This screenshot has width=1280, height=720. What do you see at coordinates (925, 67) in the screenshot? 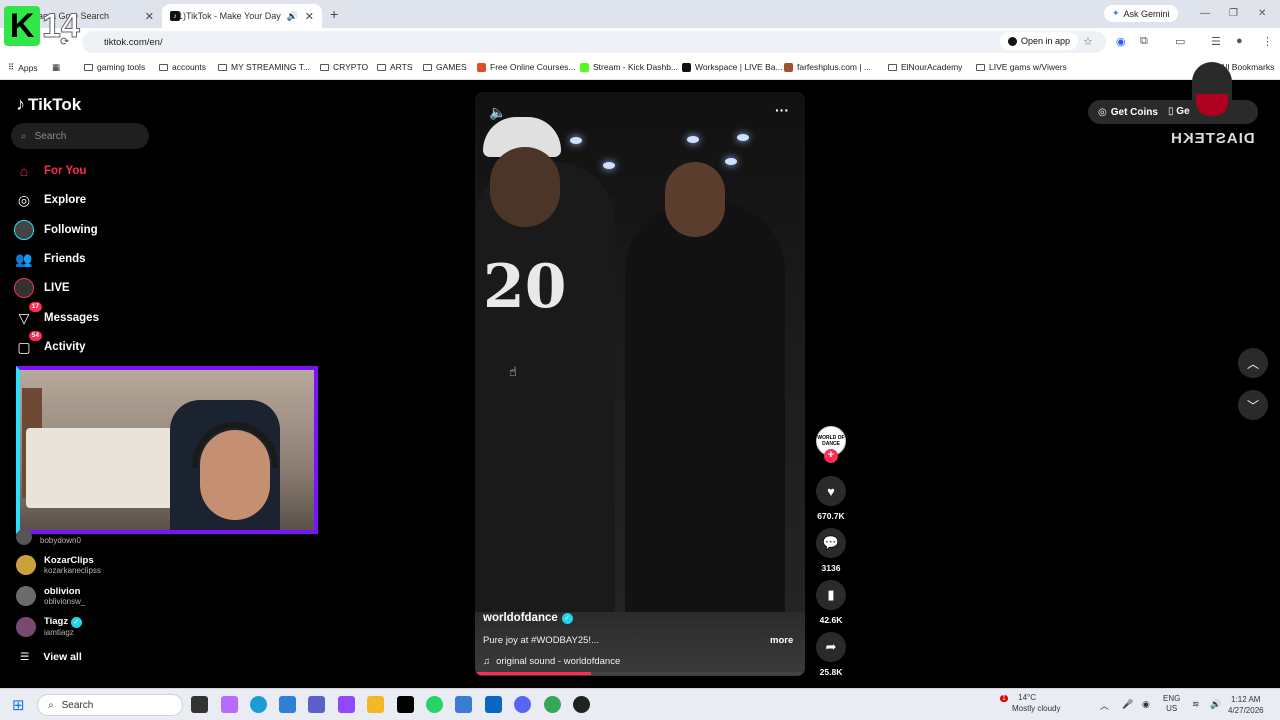
I see `bookmark-elnour: ElNourAcademy` at bounding box center [925, 67].